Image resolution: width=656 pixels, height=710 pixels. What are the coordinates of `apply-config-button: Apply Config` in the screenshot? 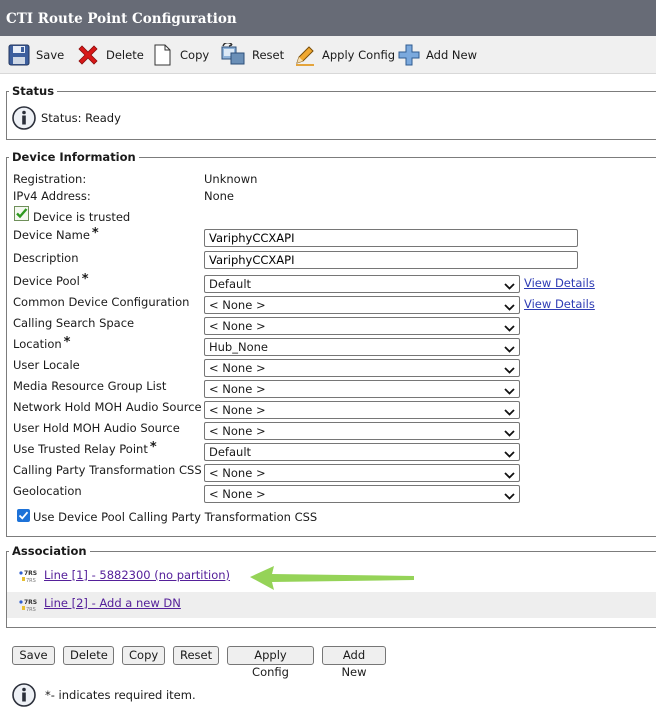 It's located at (270, 662).